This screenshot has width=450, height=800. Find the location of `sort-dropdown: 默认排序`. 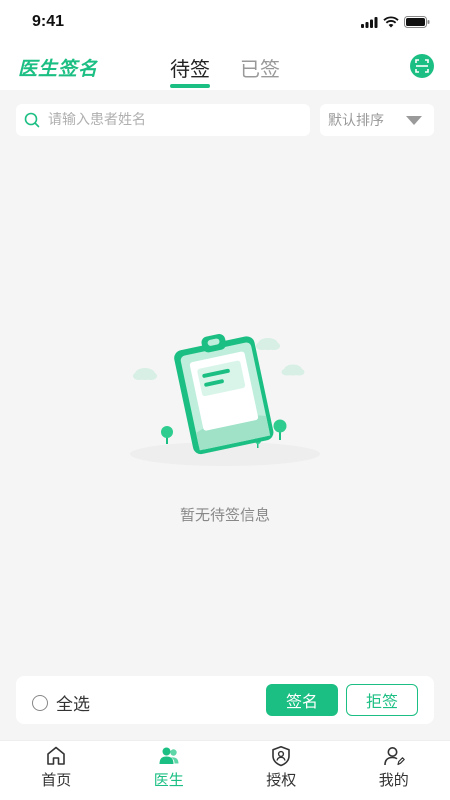

sort-dropdown: 默认排序 is located at coordinates (377, 120).